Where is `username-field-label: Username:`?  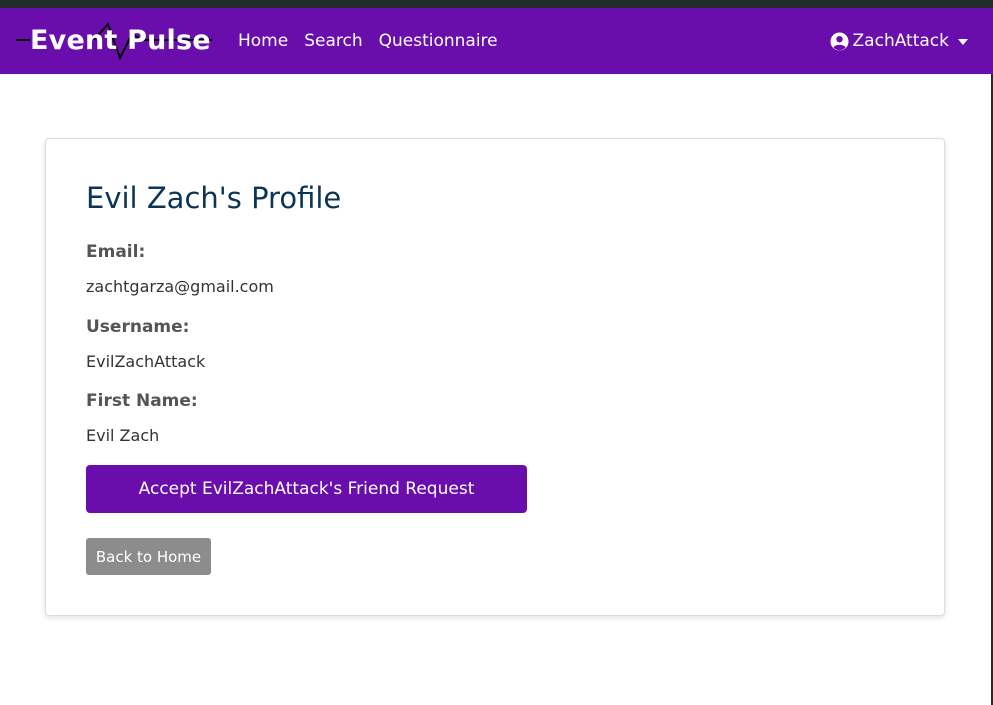 username-field-label: Username: is located at coordinates (138, 327).